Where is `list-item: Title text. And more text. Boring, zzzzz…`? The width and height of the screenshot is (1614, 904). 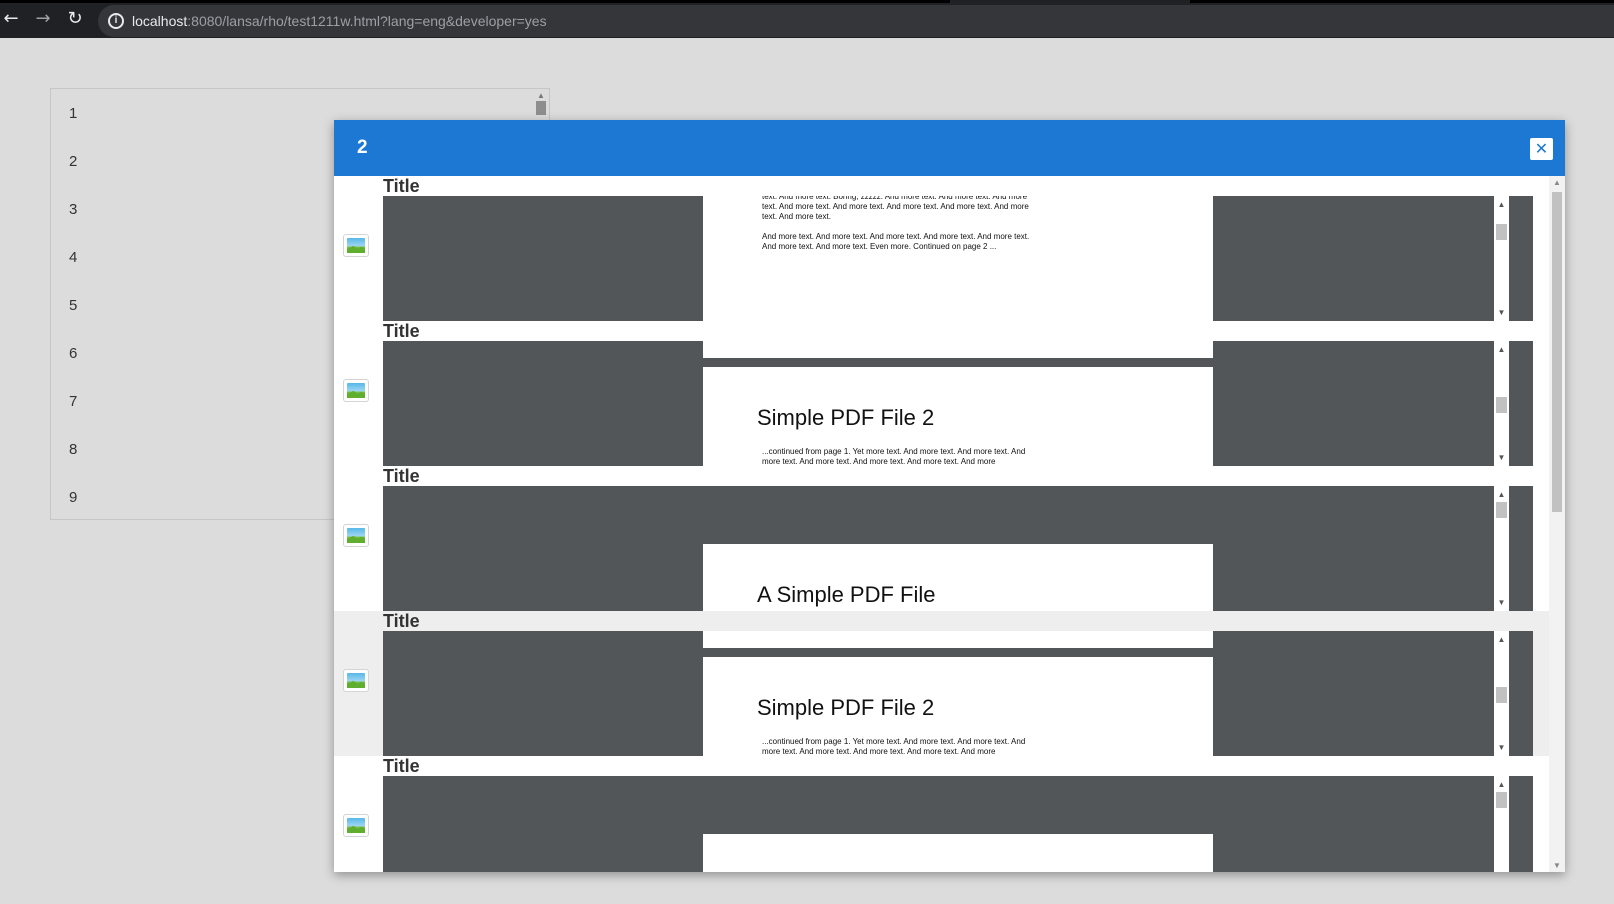
list-item: Title text. And more text. Boring, zzzzz… is located at coordinates (941, 248).